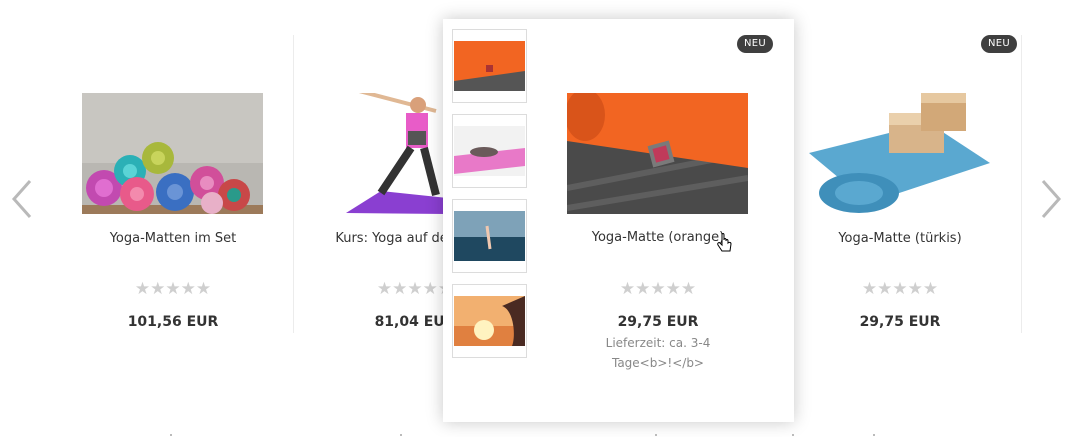 The image size is (1073, 437). I want to click on carousel-next-button, so click(1050, 199).